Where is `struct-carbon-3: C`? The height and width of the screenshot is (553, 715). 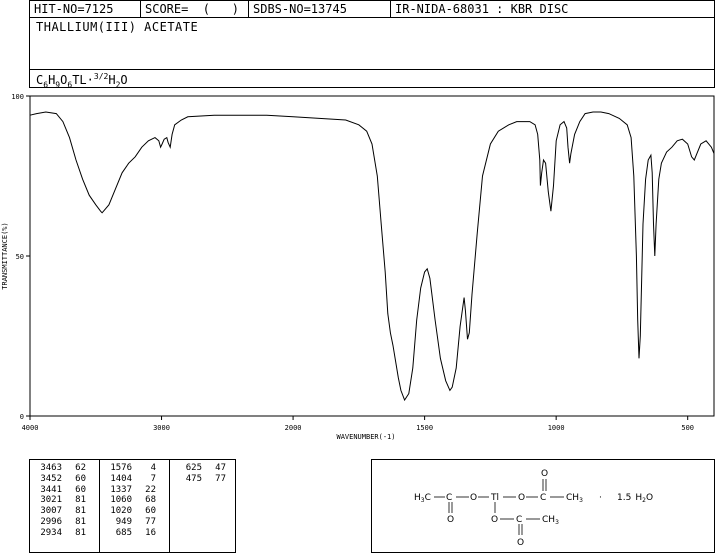 struct-carbon-3: C is located at coordinates (519, 520).